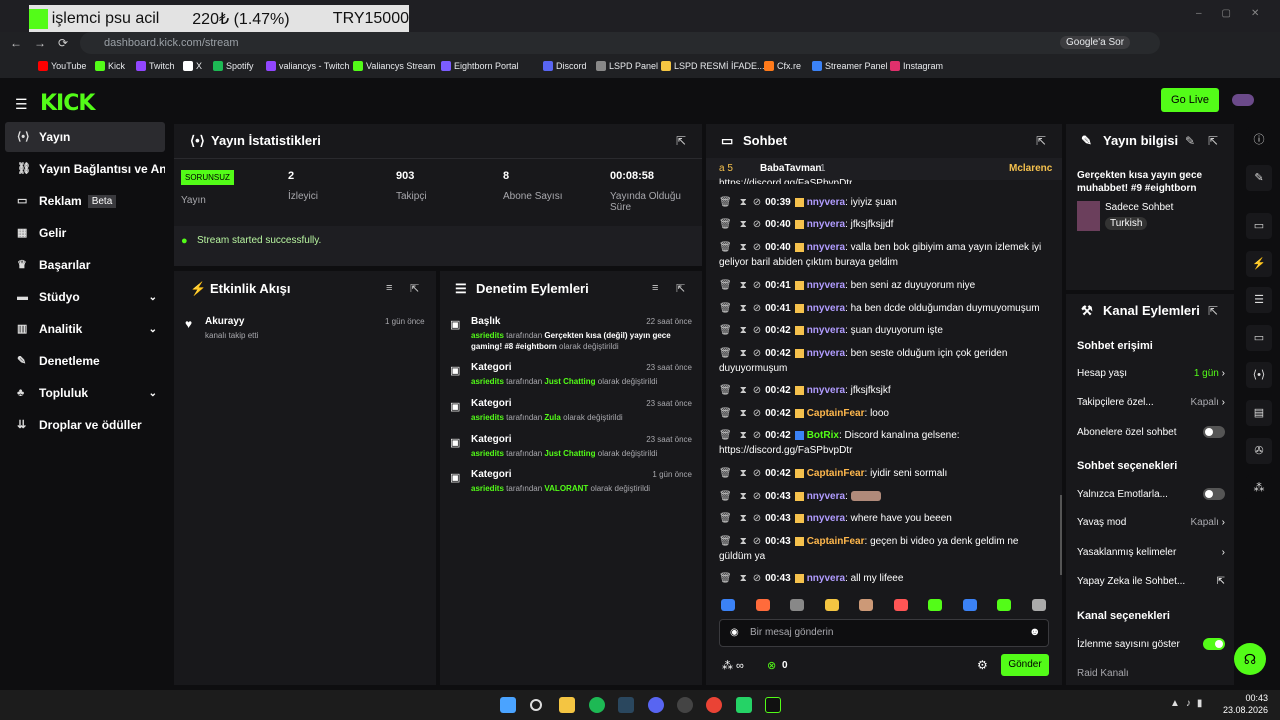  I want to click on obs-icon, so click(685, 705).